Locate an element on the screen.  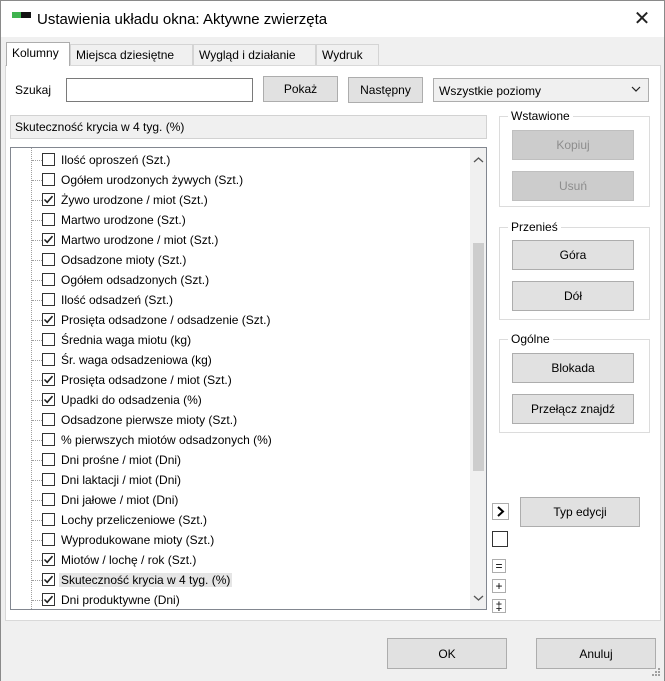
list-item: Prosięta odsadzone / odsadzenie (Szt.) is located at coordinates (241, 320).